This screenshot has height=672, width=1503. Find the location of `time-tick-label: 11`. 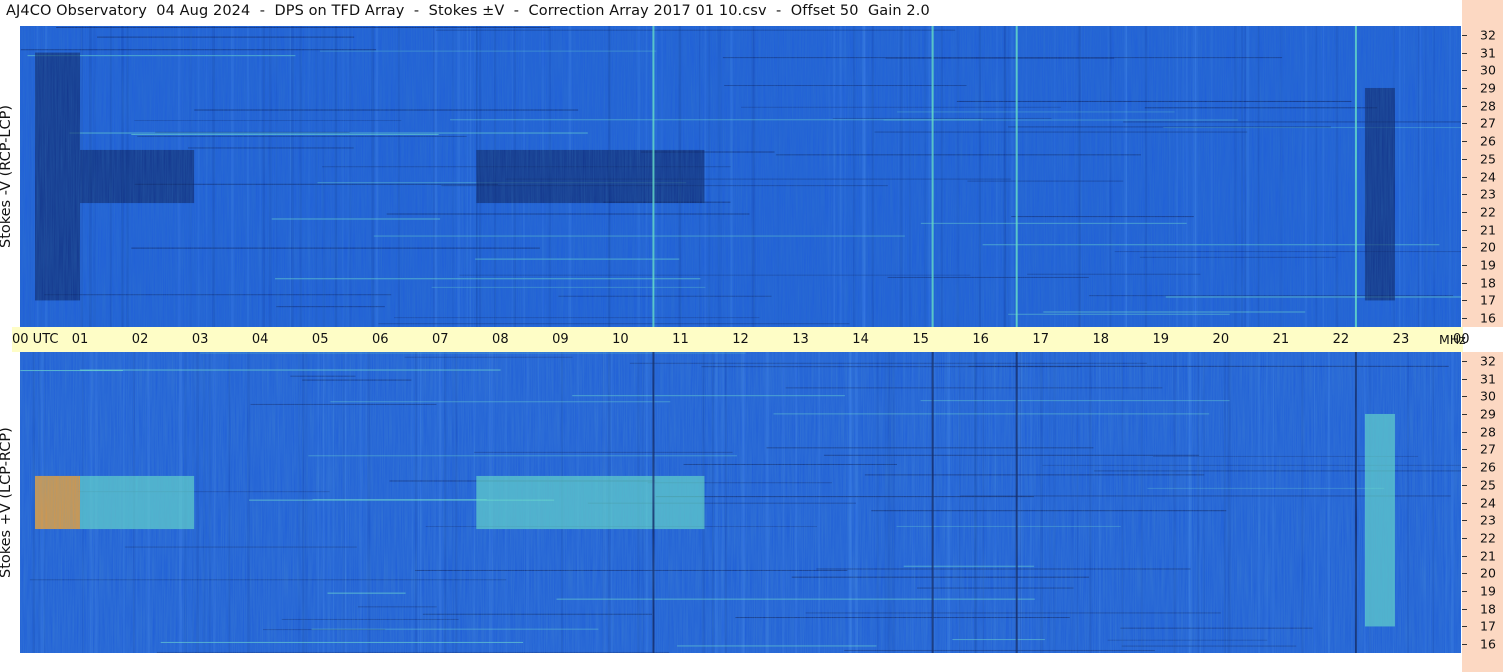

time-tick-label: 11 is located at coordinates (680, 339).